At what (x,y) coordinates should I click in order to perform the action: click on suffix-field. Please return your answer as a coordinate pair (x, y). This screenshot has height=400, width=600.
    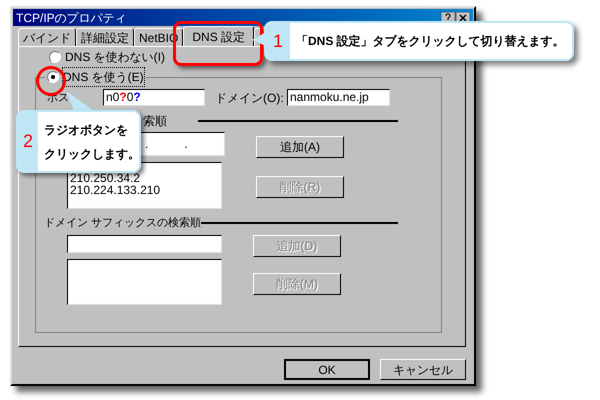
    Looking at the image, I should click on (144, 244).